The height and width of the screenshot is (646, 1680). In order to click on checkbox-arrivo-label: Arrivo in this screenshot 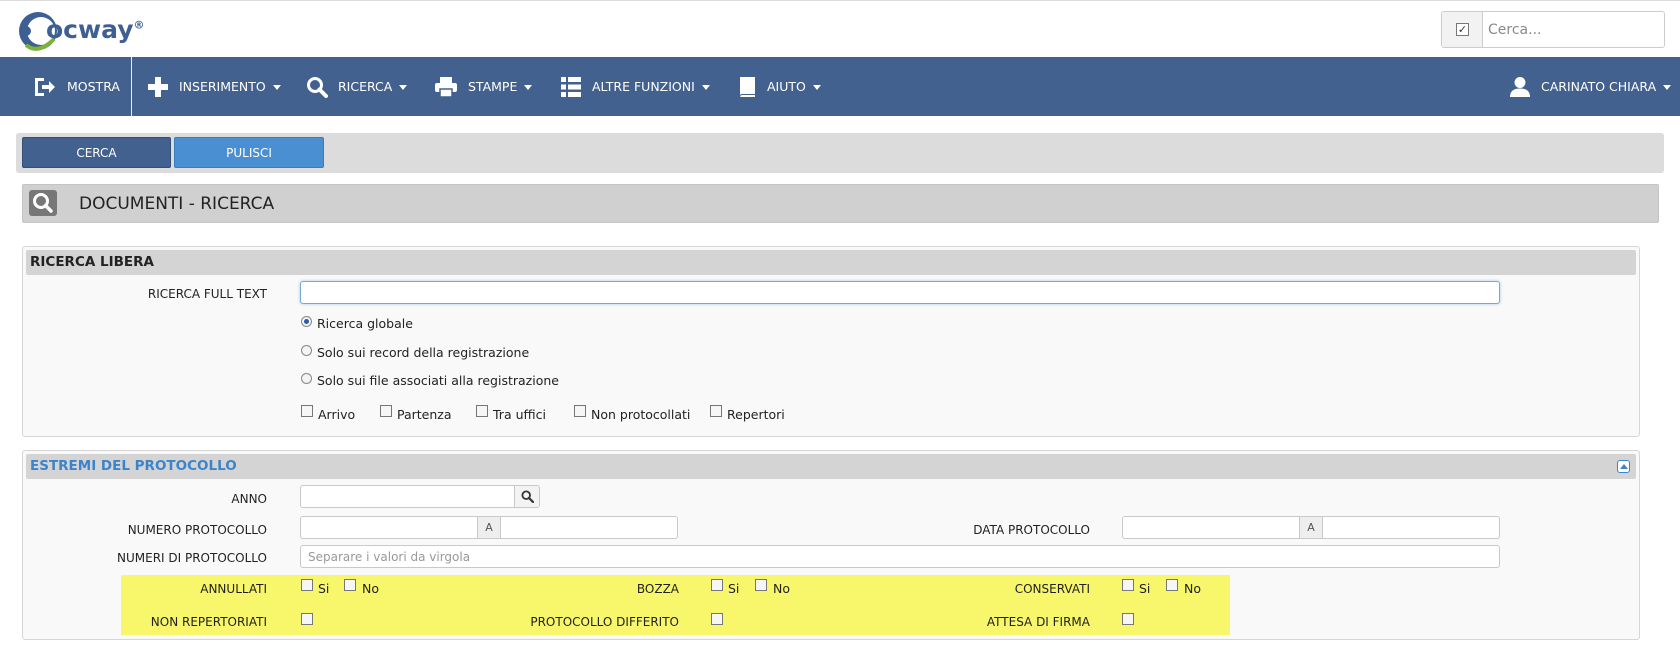, I will do `click(337, 414)`.